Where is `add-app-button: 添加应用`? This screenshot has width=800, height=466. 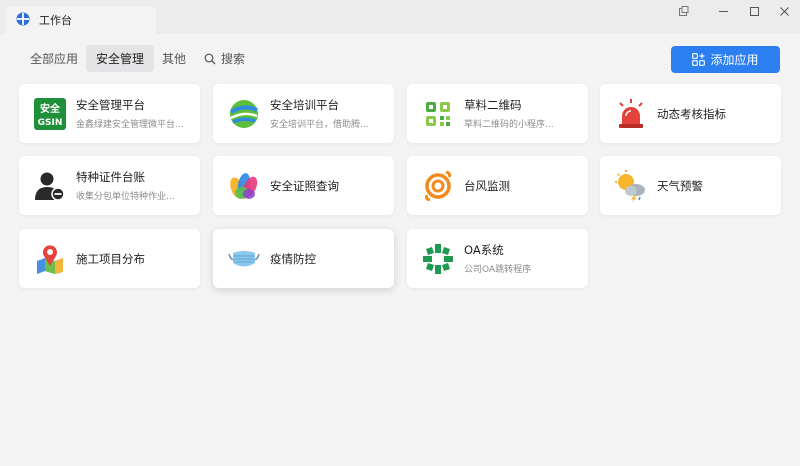 add-app-button: 添加应用 is located at coordinates (725, 59).